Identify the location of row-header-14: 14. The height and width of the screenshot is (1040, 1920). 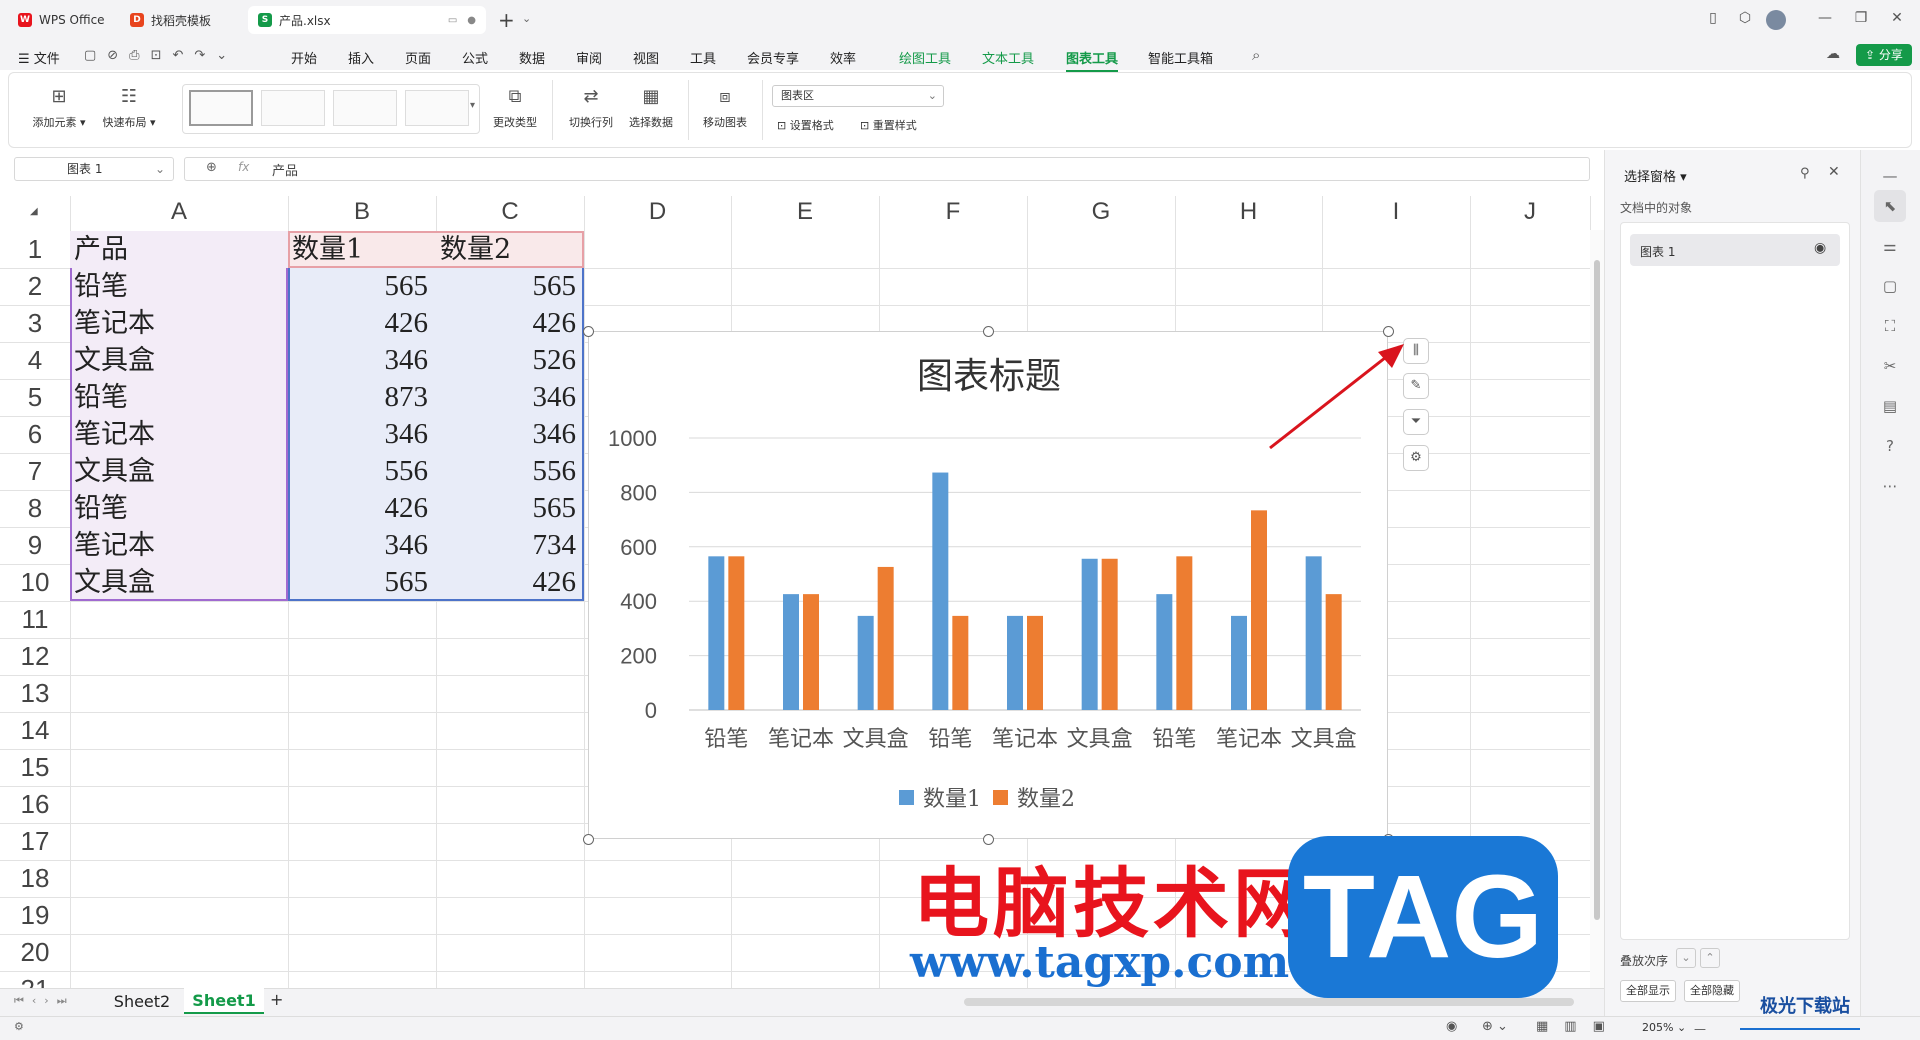
(35, 730).